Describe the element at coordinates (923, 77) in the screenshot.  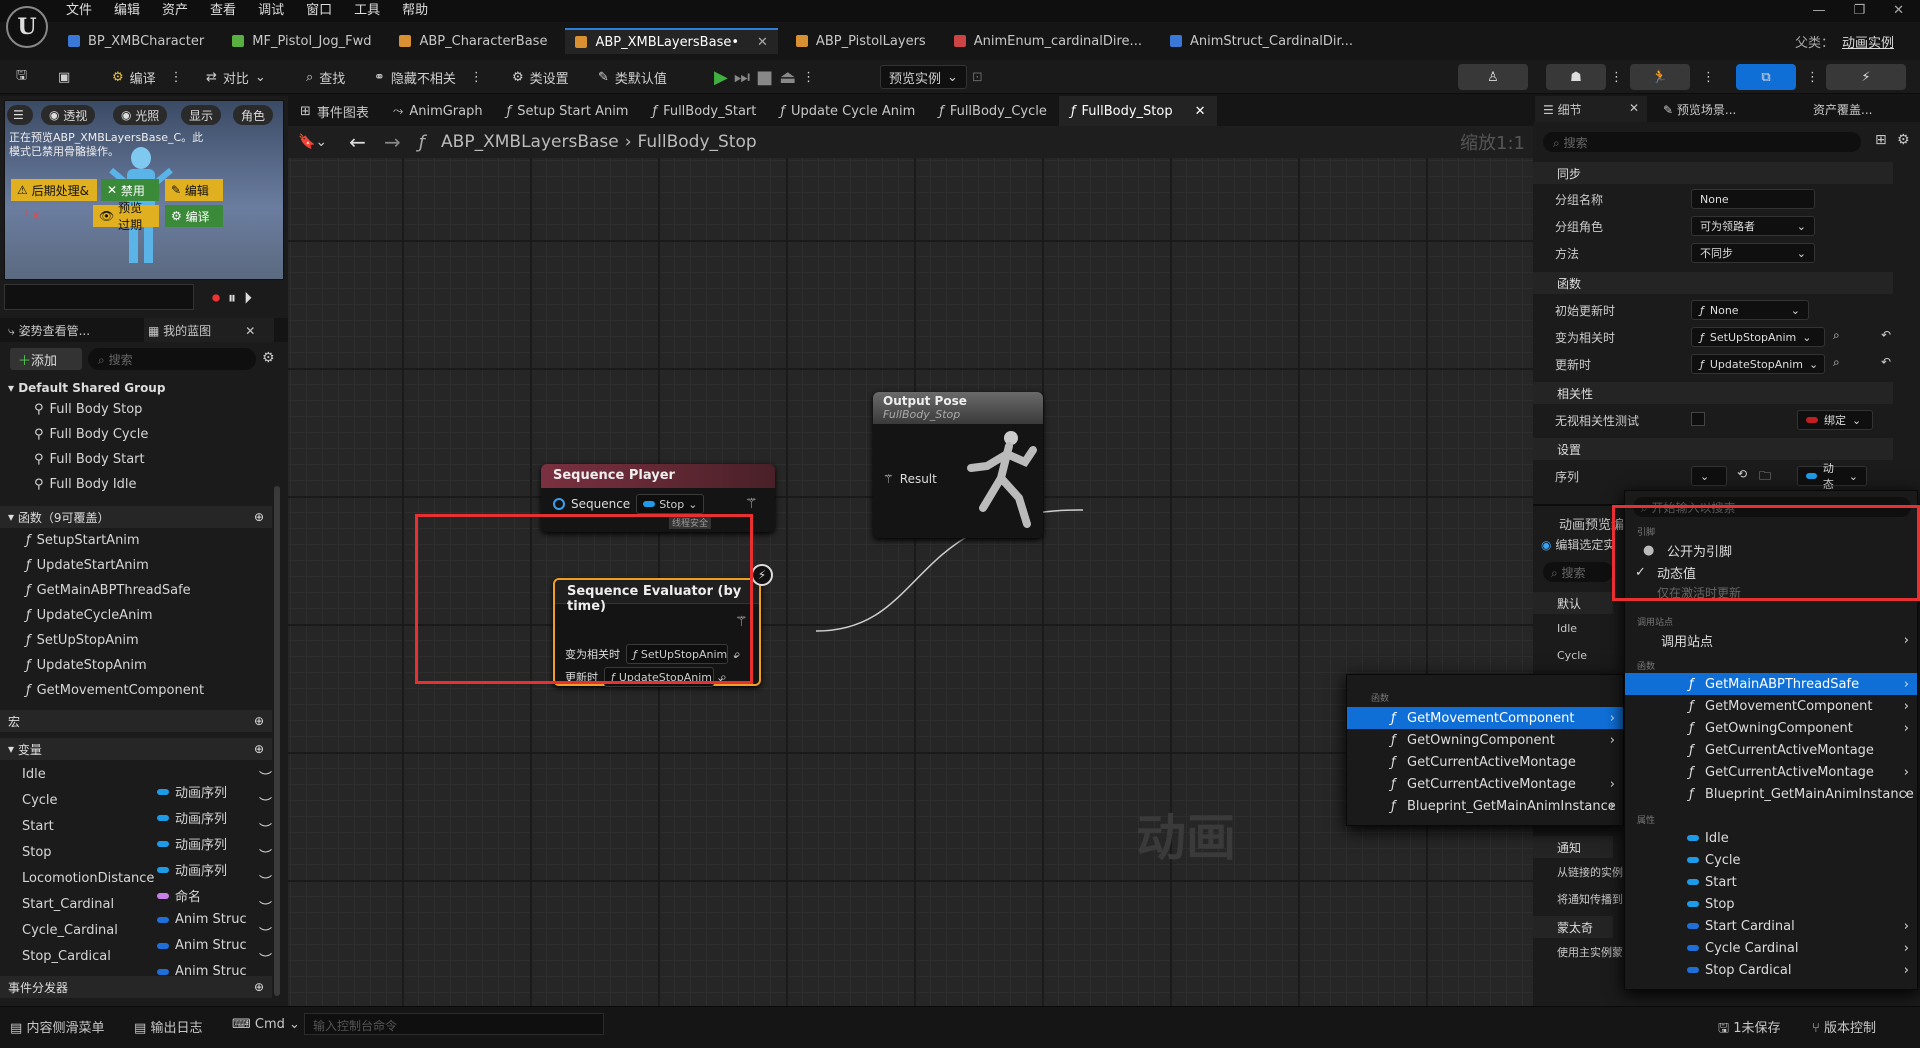
I see `preview-instance-dropdown: 预览实例 ⌄` at that location.